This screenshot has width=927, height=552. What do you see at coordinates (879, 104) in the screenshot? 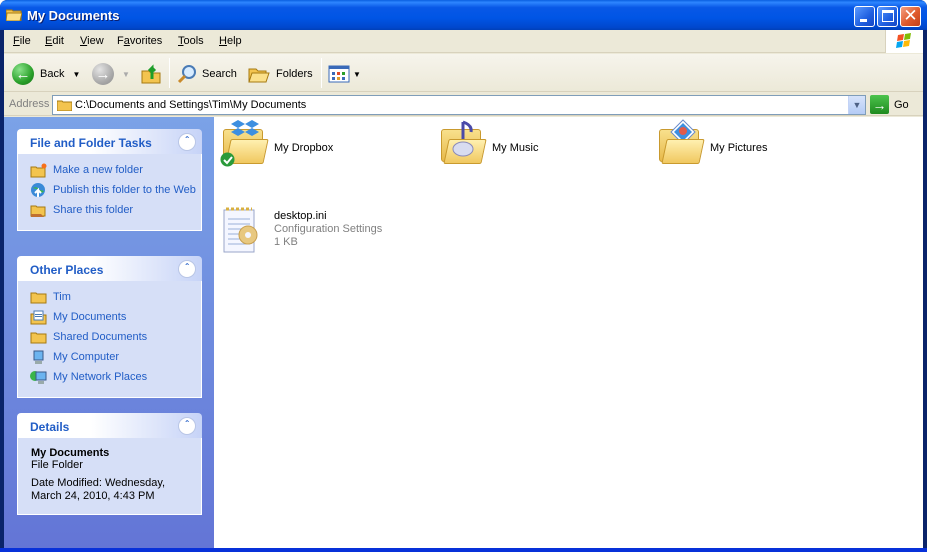
I see `go-arrow-icon: →` at bounding box center [879, 104].